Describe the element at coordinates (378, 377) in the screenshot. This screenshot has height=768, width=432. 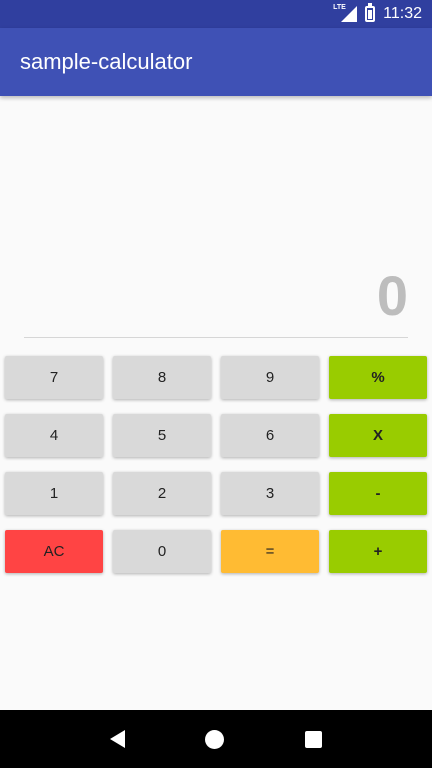
I see `key-percent: %` at that location.